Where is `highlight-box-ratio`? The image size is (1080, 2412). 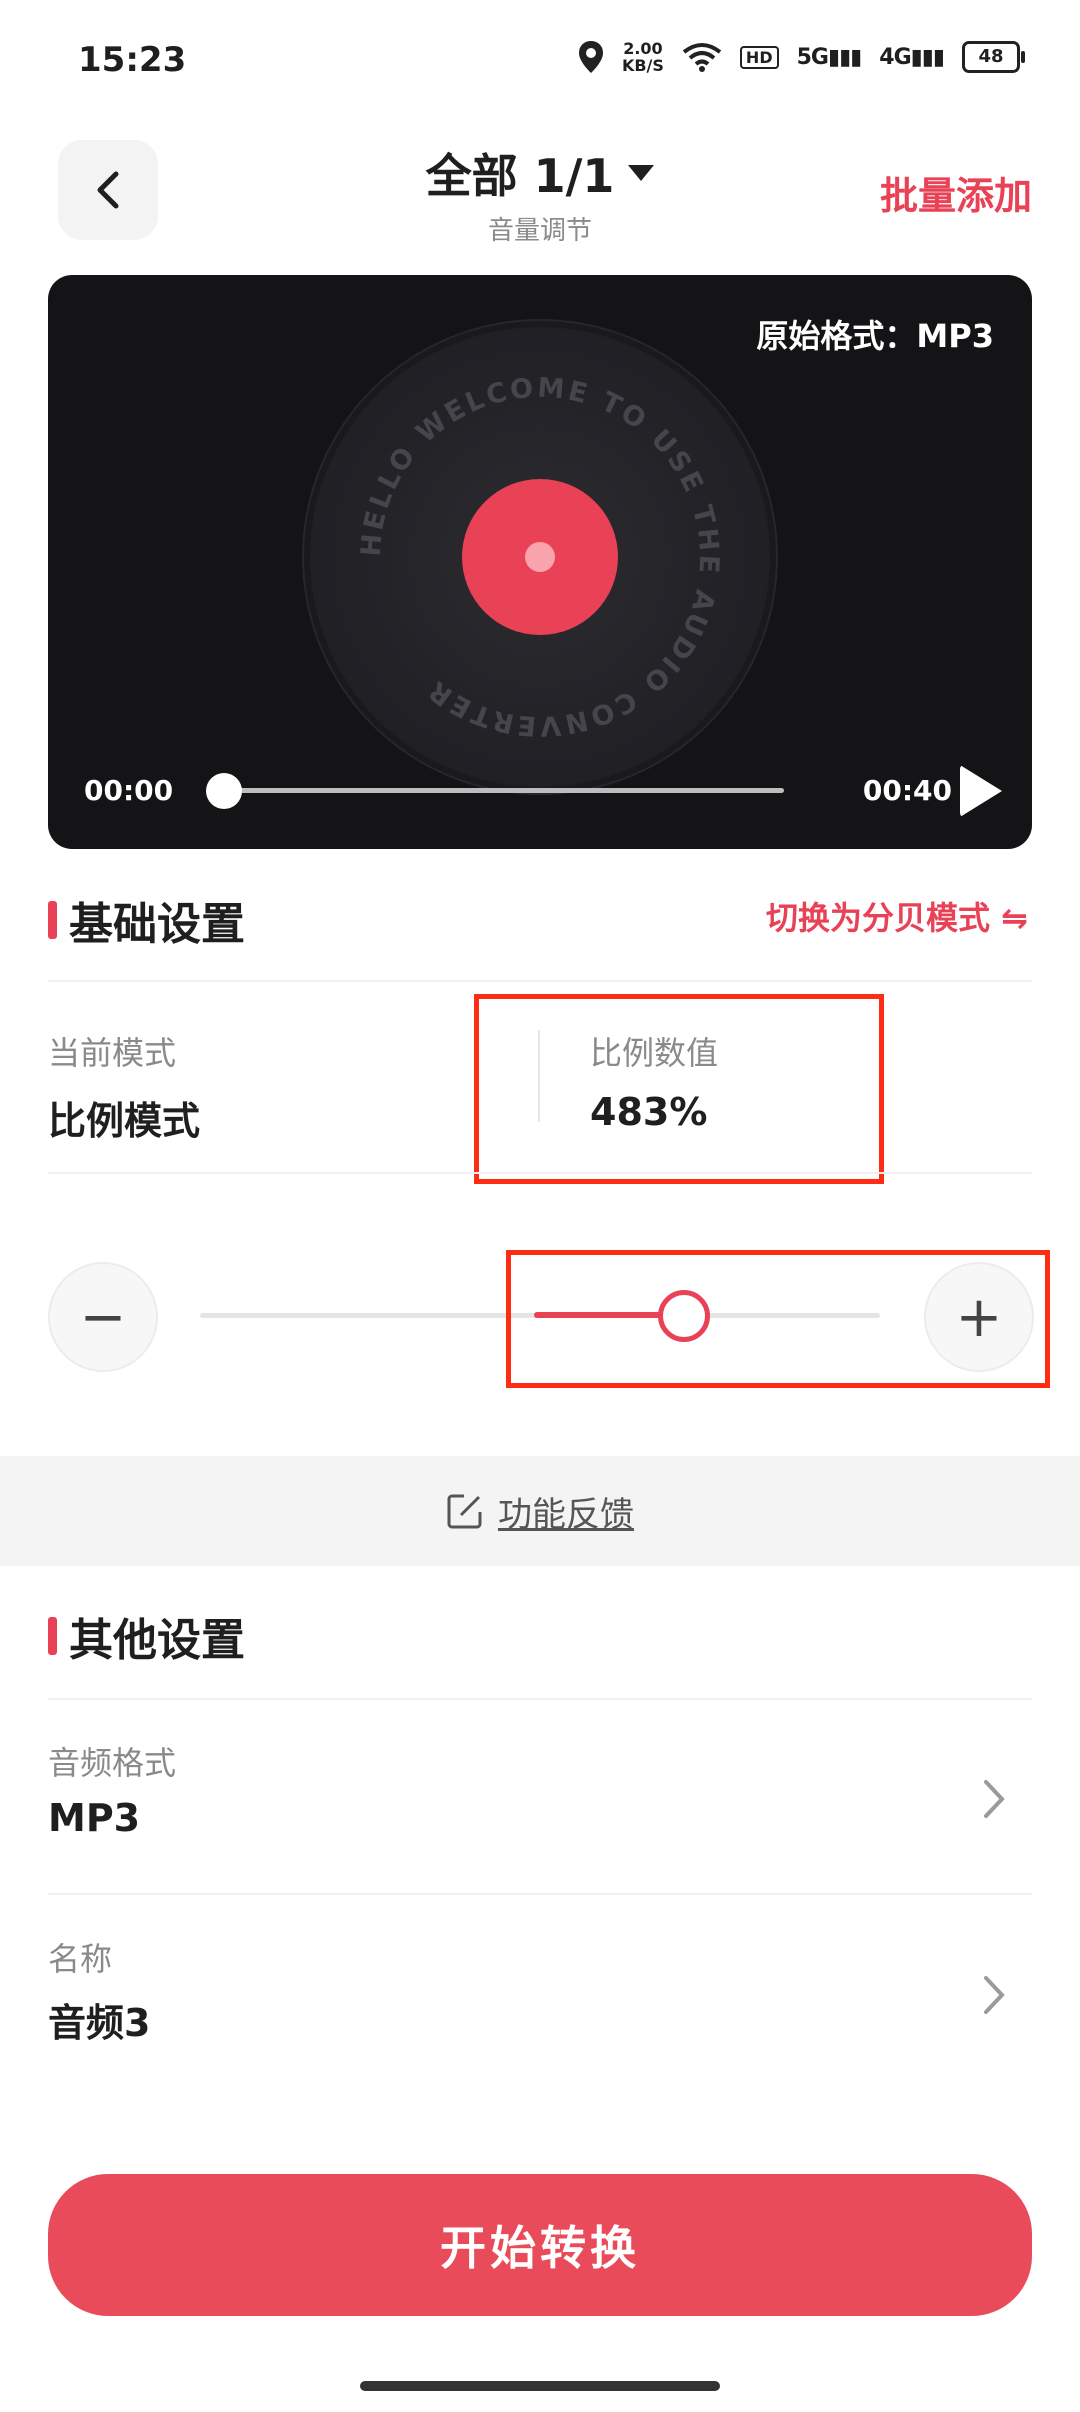
highlight-box-ratio is located at coordinates (679, 1089).